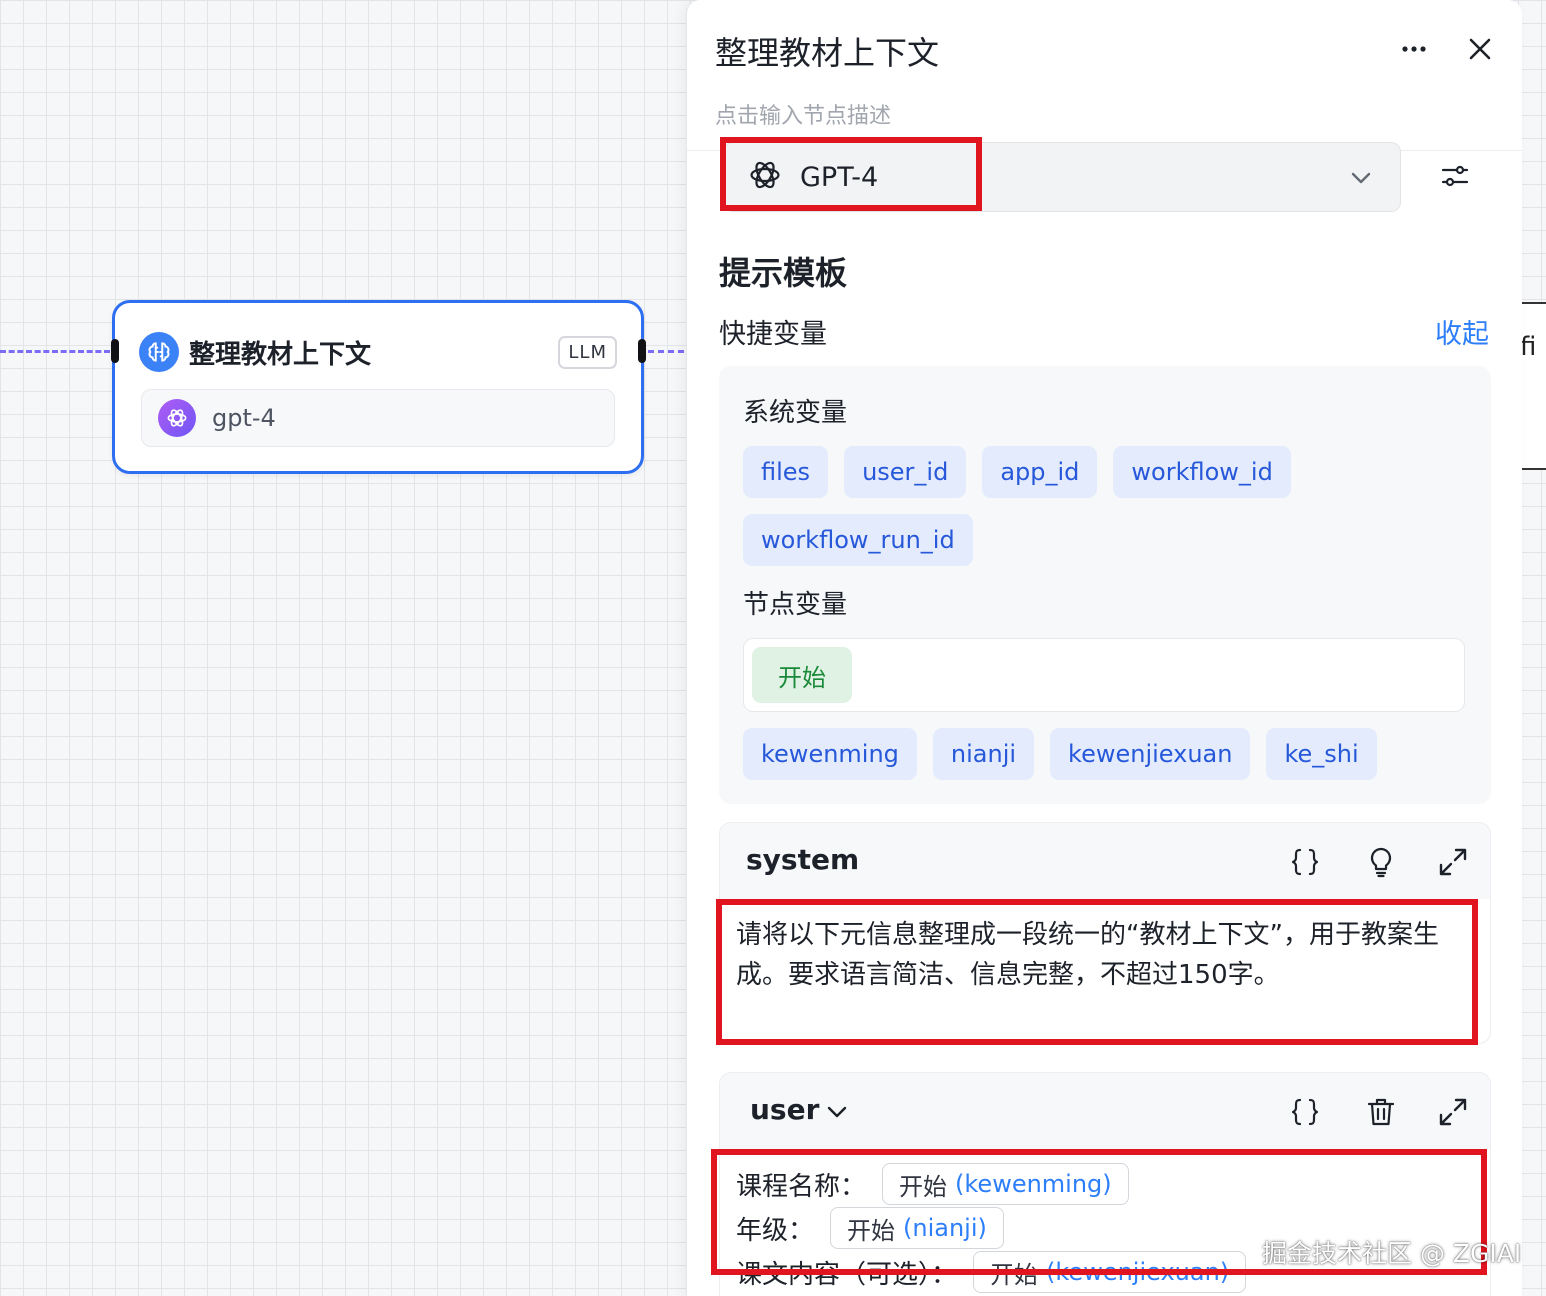 Image resolution: width=1546 pixels, height=1296 pixels. I want to click on model-select: GPT-4, so click(1062, 177).